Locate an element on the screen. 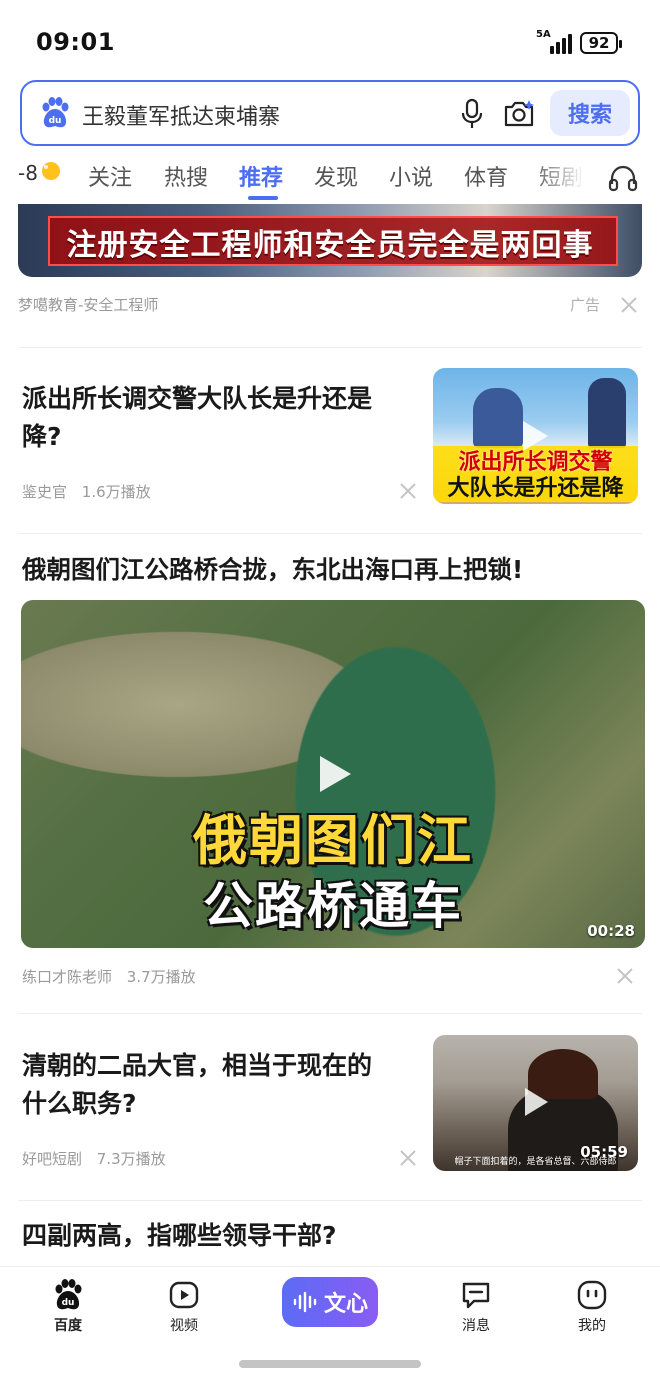  ad-label: 广告 is located at coordinates (585, 305).